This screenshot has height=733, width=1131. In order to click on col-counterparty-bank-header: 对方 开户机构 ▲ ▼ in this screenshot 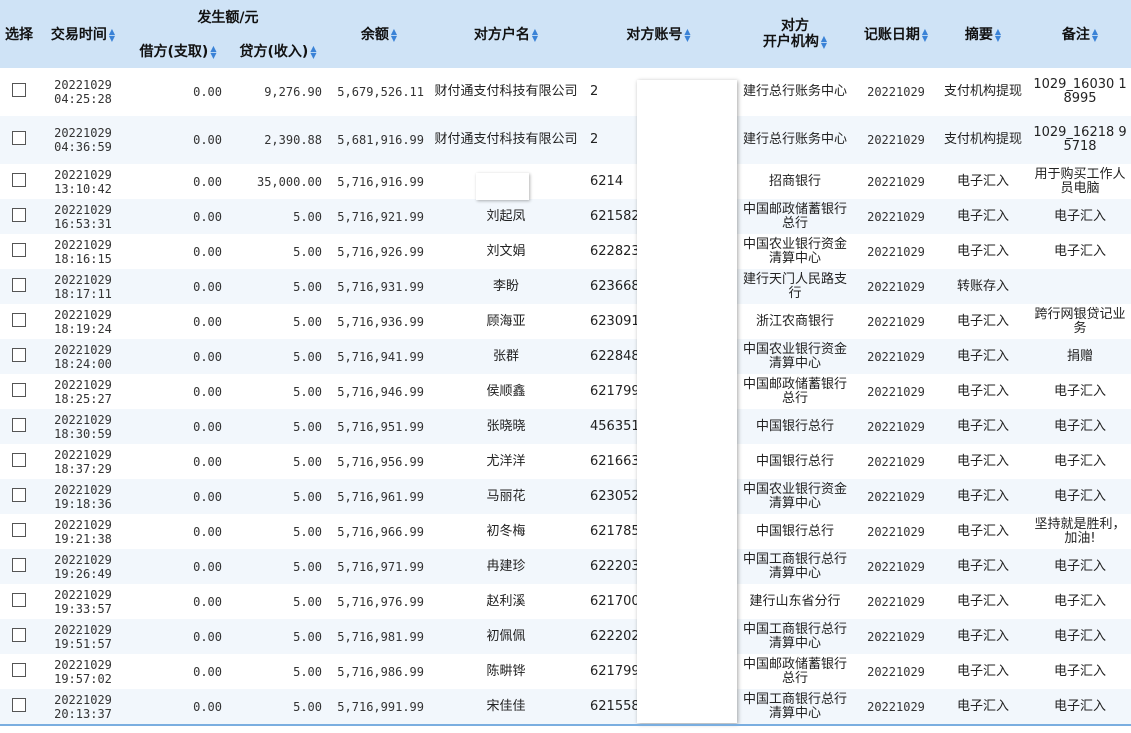, I will do `click(795, 34)`.